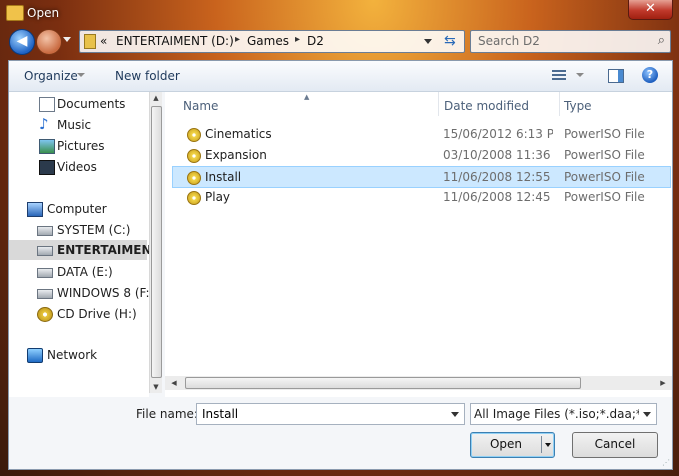 The height and width of the screenshot is (476, 679). I want to click on cd-drive-icon, so click(45, 314).